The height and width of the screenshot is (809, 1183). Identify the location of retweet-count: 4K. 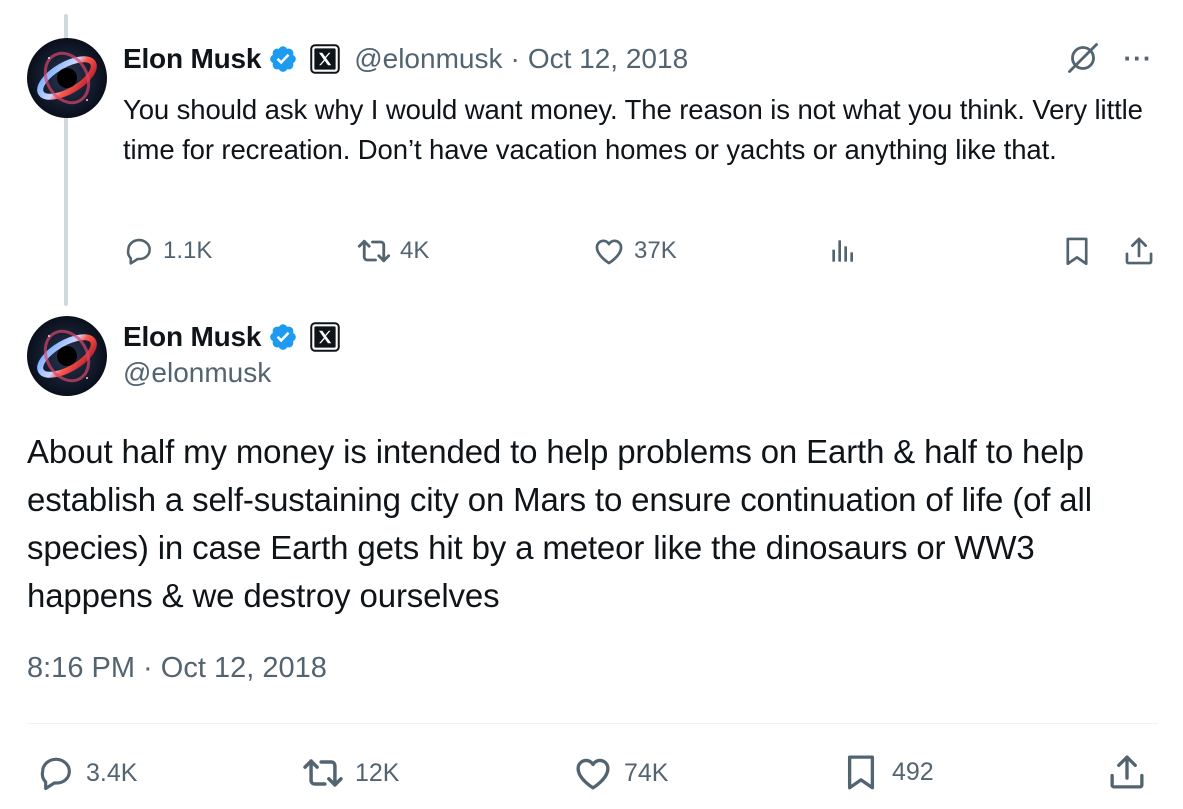
(415, 250).